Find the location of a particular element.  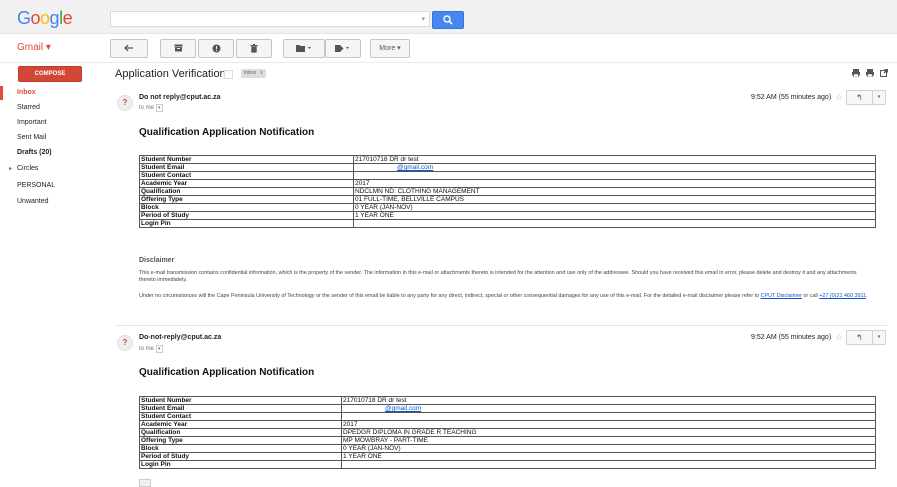

label-tag-icon is located at coordinates (342, 48).